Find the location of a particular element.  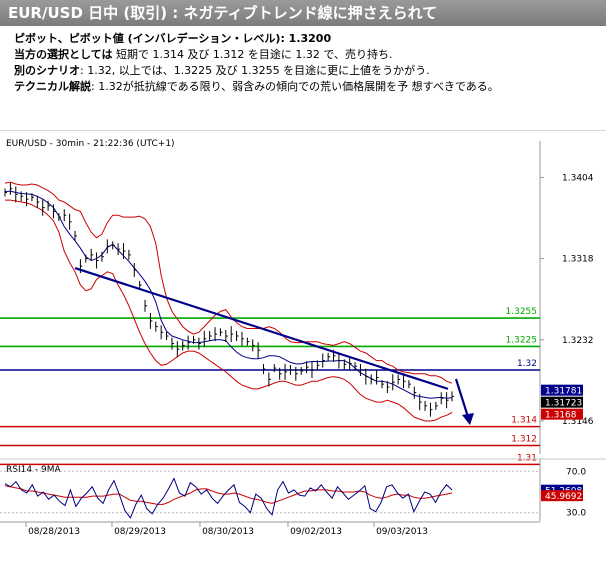

page-title: EUR/USD 日中 (取引) : ネガティブトレンド線に押さえられて is located at coordinates (303, 13).